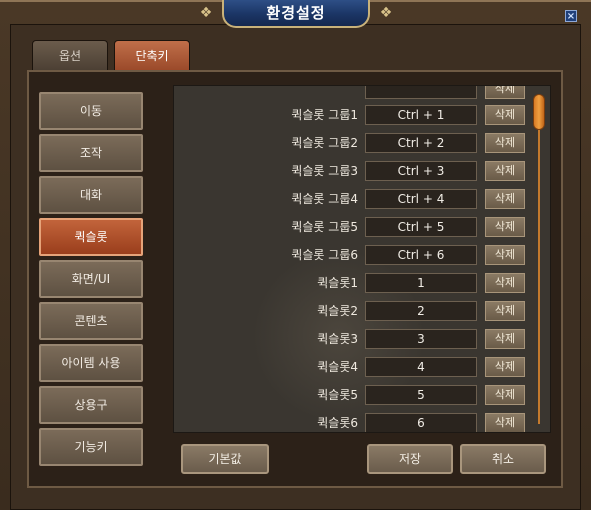 The image size is (591, 510). Describe the element at coordinates (362, 199) in the screenshot. I see `table-row: 퀵슬롯 그룹4 Ctrl + 4 삭제` at that location.